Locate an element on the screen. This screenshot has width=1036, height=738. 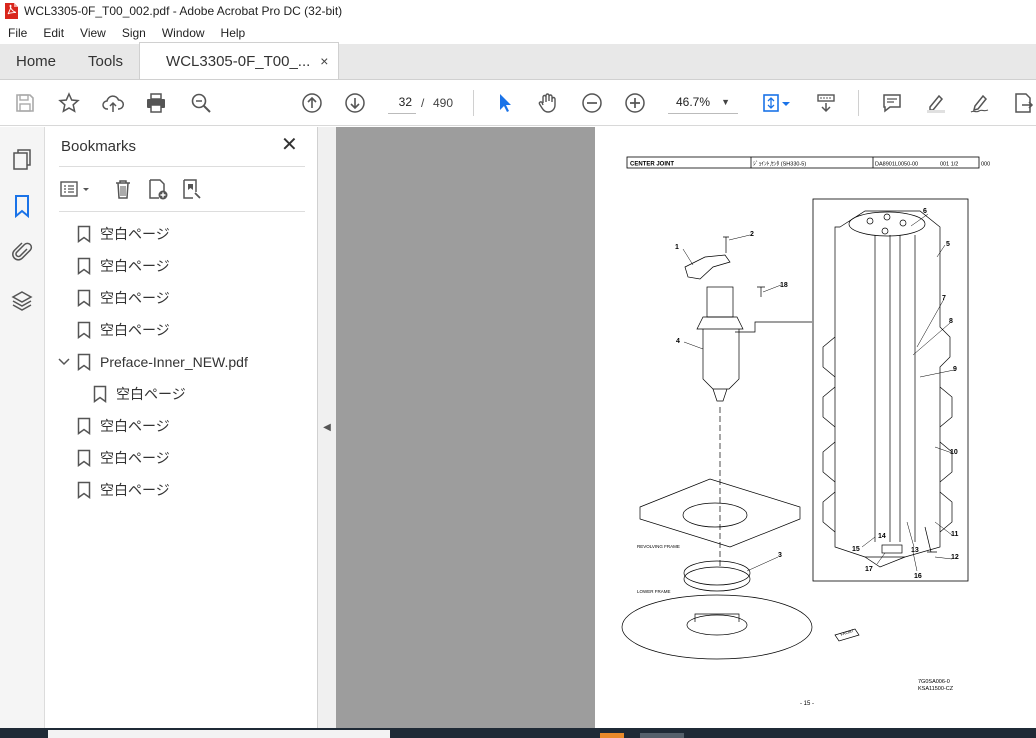
main-toolbar is located at coordinates (518, 103).